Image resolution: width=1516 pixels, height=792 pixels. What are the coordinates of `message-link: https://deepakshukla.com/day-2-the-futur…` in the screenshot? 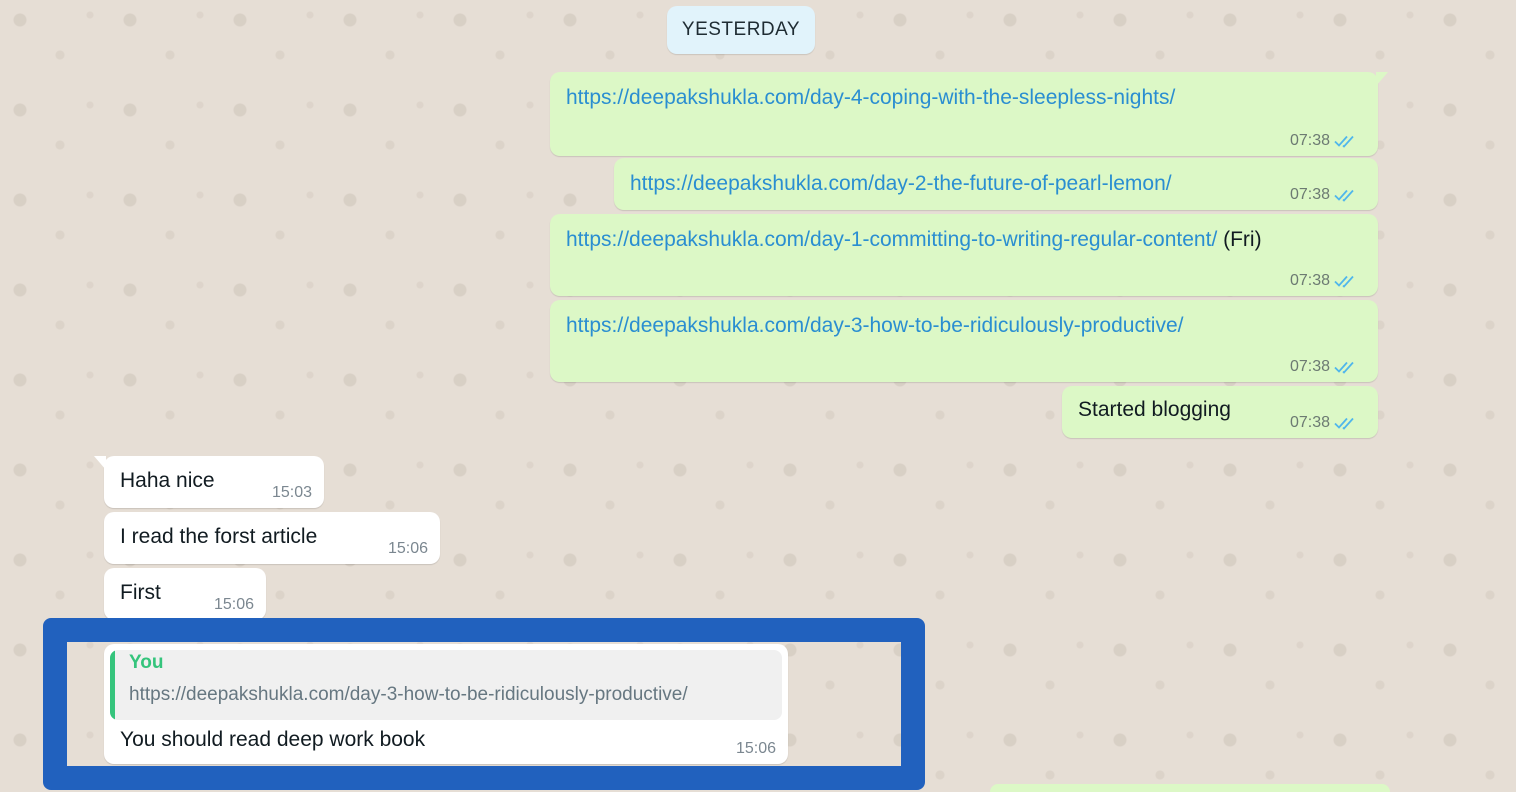 It's located at (901, 183).